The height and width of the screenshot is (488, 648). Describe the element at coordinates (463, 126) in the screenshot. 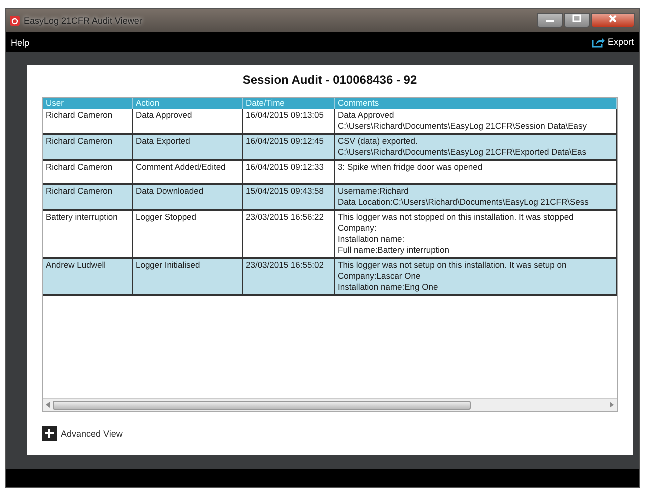

I see `comment-line: C:\Users\Richard\Documents\EasyLog 21CFR\Session Data\Easy` at that location.